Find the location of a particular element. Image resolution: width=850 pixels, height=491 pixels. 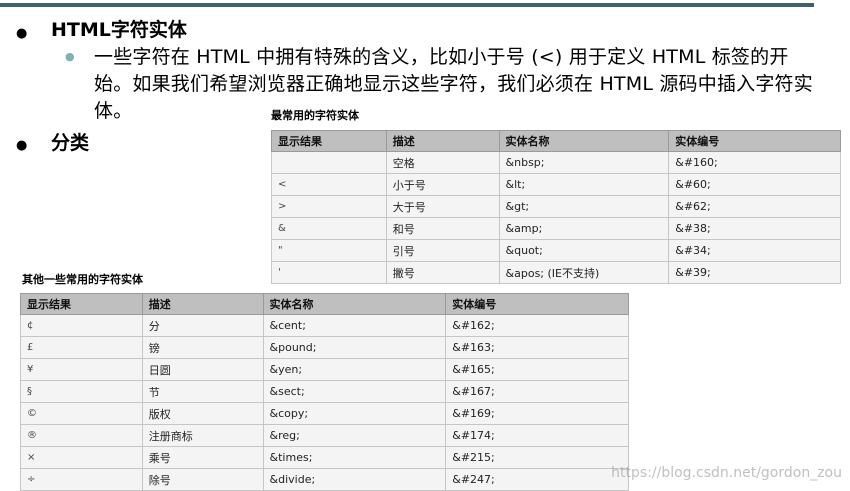

table-row: 空格 &nbsp; &#160; is located at coordinates (556, 162).